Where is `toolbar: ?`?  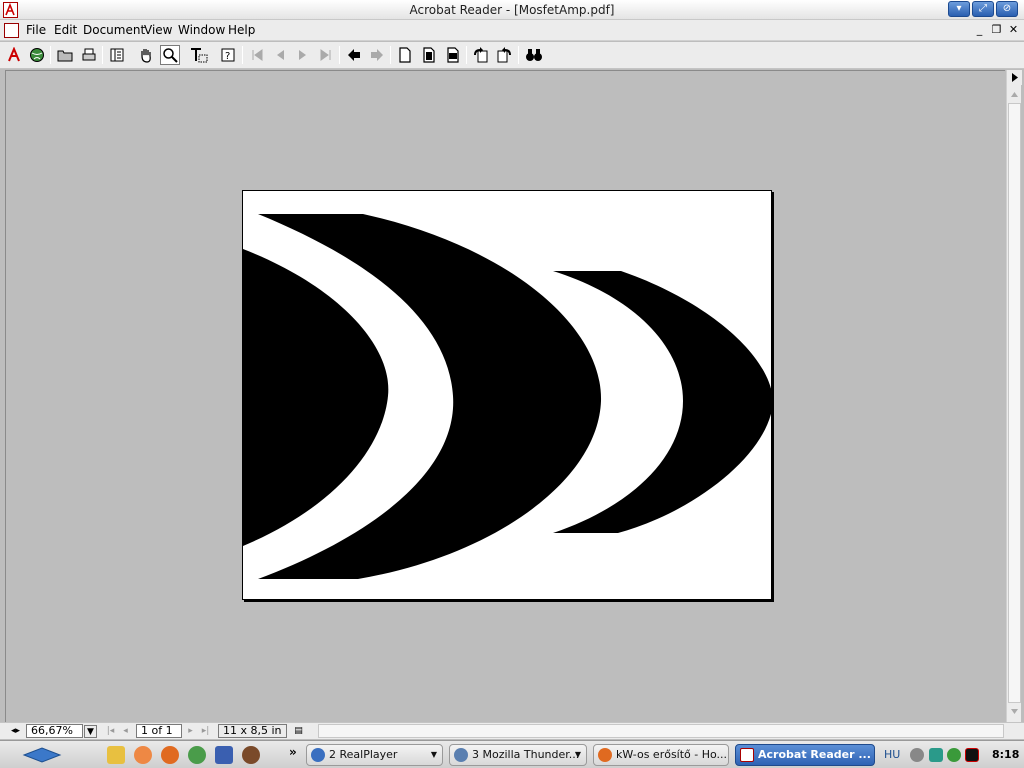
toolbar: ? is located at coordinates (512, 55).